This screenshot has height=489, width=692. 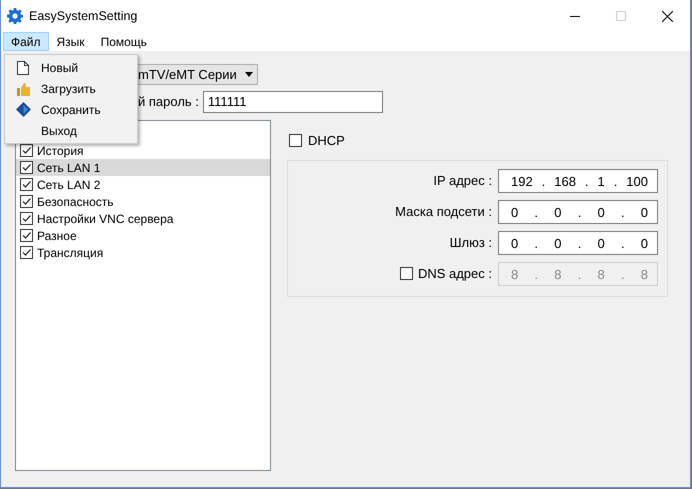 I want to click on menu-item: Загрузить, so click(x=71, y=88).